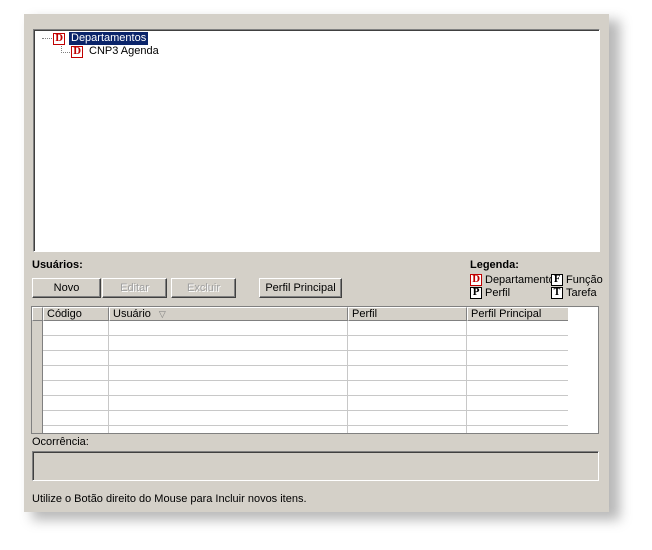 The height and width of the screenshot is (550, 652). I want to click on tree-node-cnp3-agenda: D CNP3 Agenda, so click(116, 51).